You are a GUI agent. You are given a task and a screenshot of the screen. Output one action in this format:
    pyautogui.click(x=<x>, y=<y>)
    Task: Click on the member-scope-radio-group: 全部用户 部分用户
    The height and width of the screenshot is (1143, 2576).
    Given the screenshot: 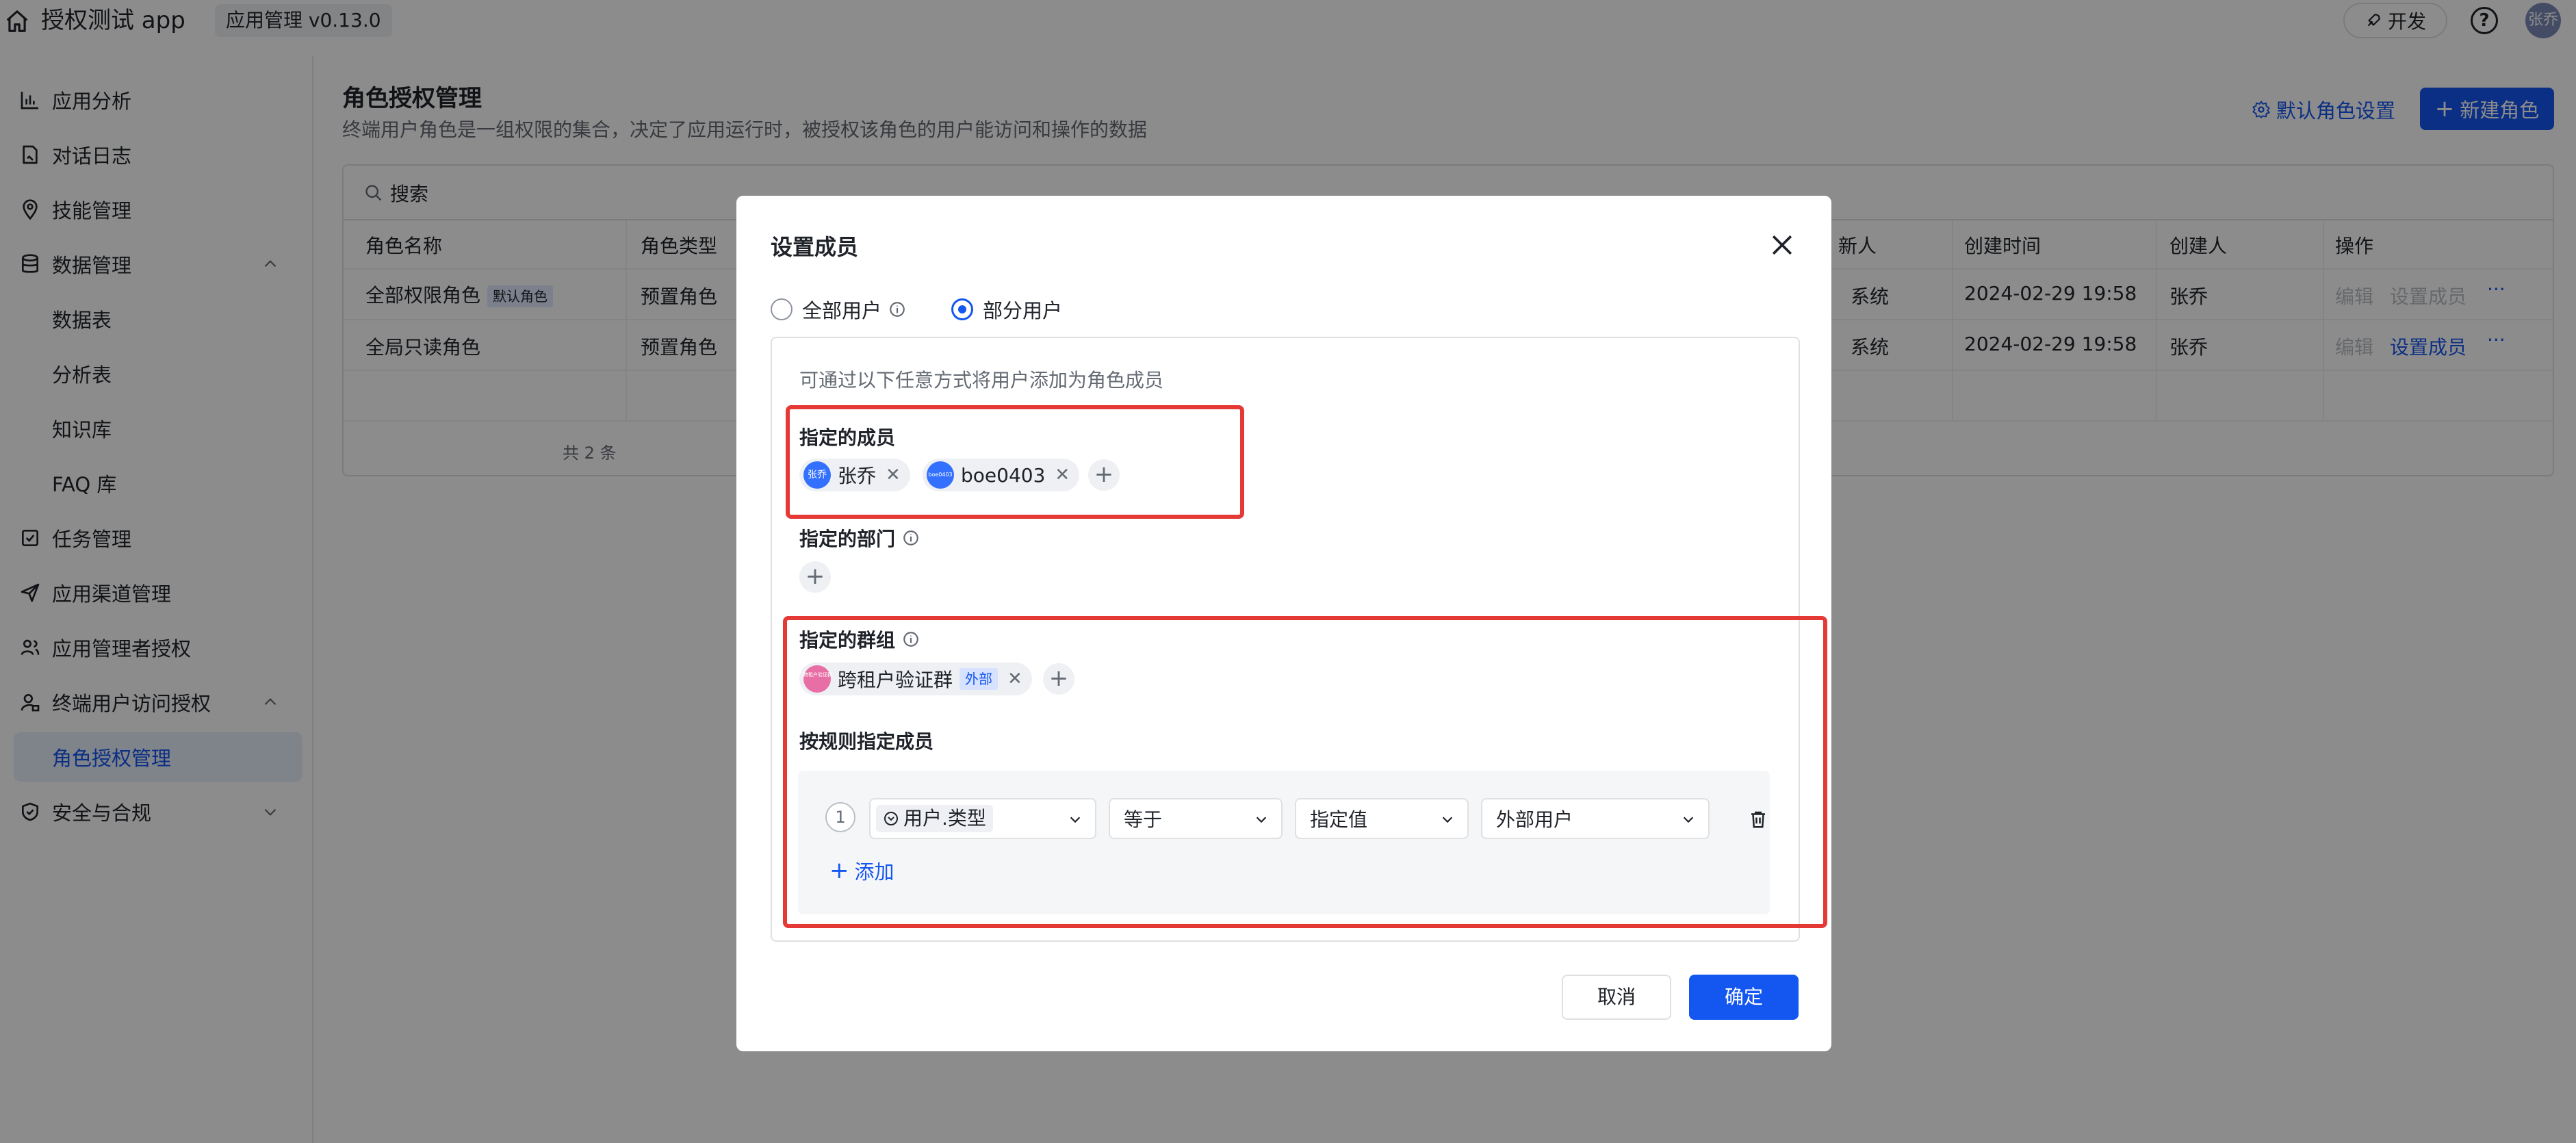 What is the action you would take?
    pyautogui.click(x=916, y=309)
    